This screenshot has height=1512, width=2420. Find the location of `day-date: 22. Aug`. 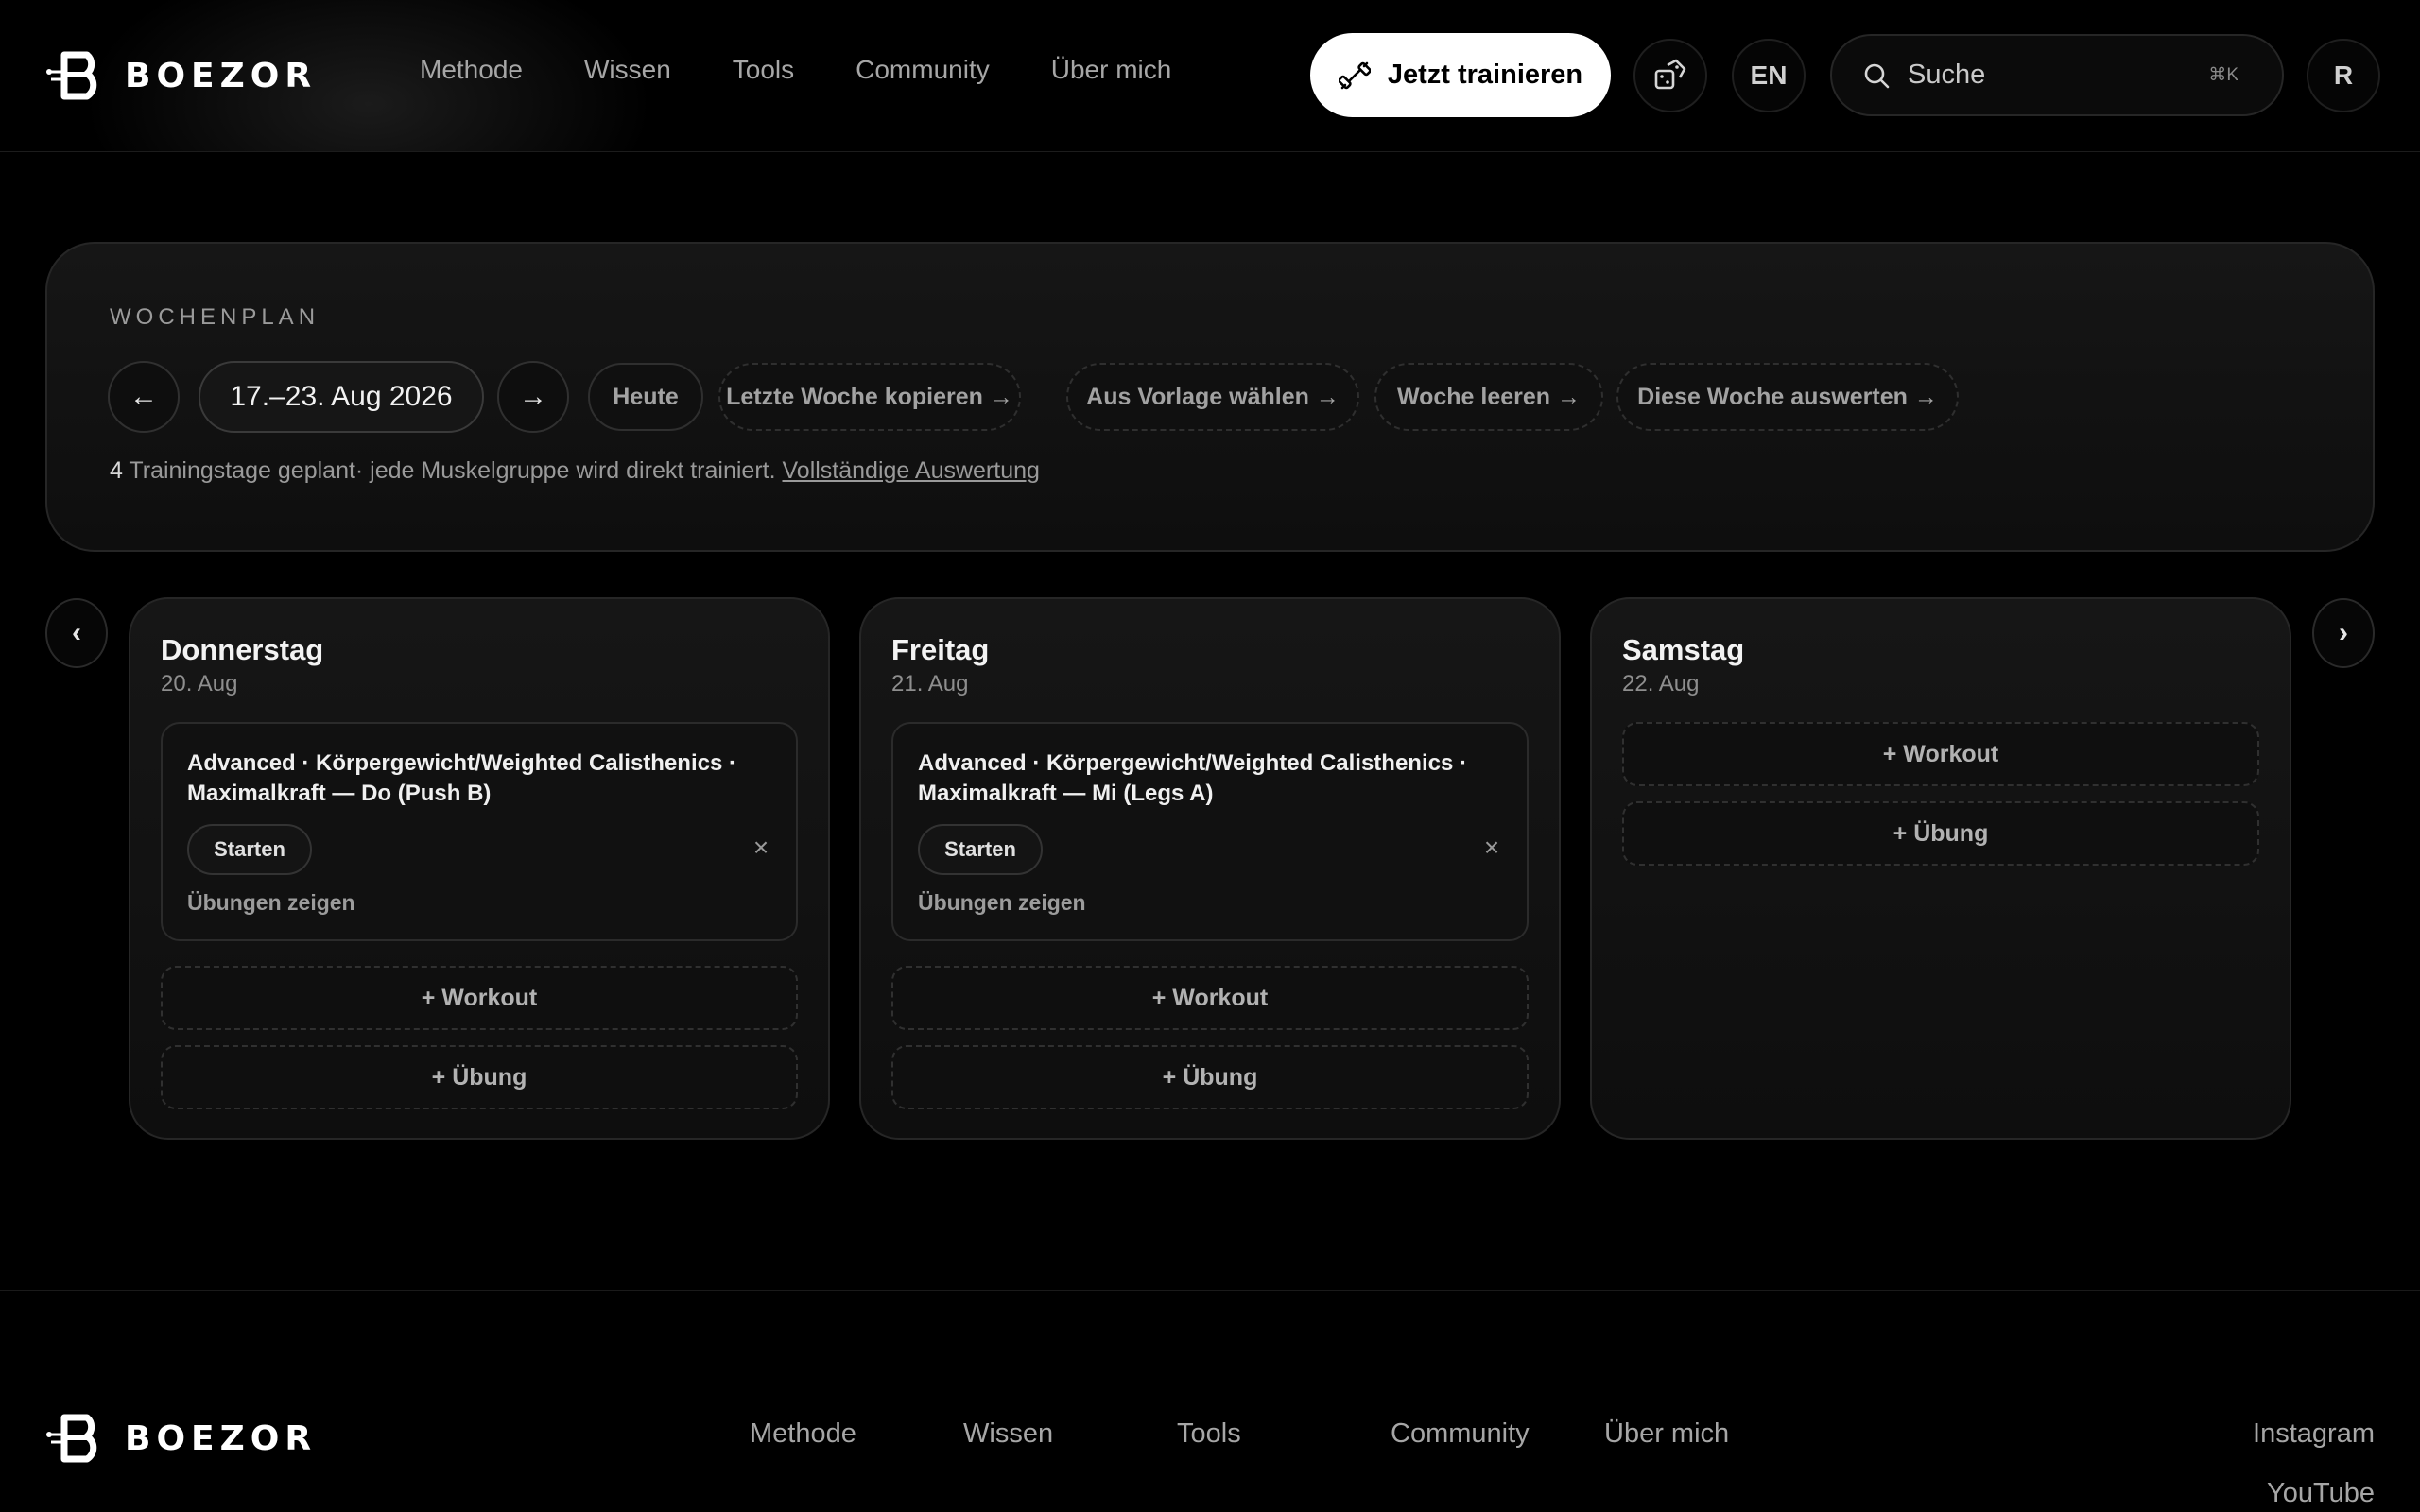

day-date: 22. Aug is located at coordinates (1661, 683).